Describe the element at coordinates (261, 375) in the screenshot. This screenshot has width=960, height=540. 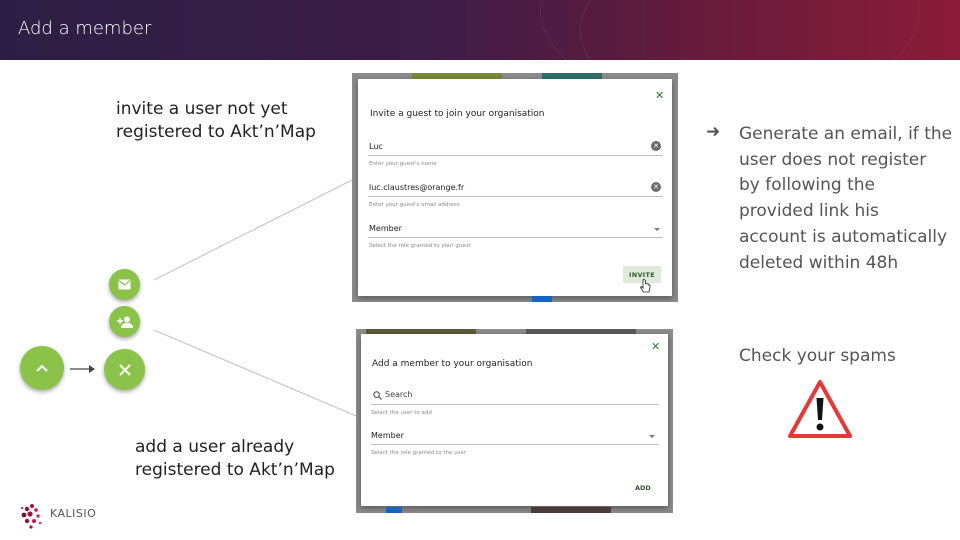
I see `connector-add` at that location.